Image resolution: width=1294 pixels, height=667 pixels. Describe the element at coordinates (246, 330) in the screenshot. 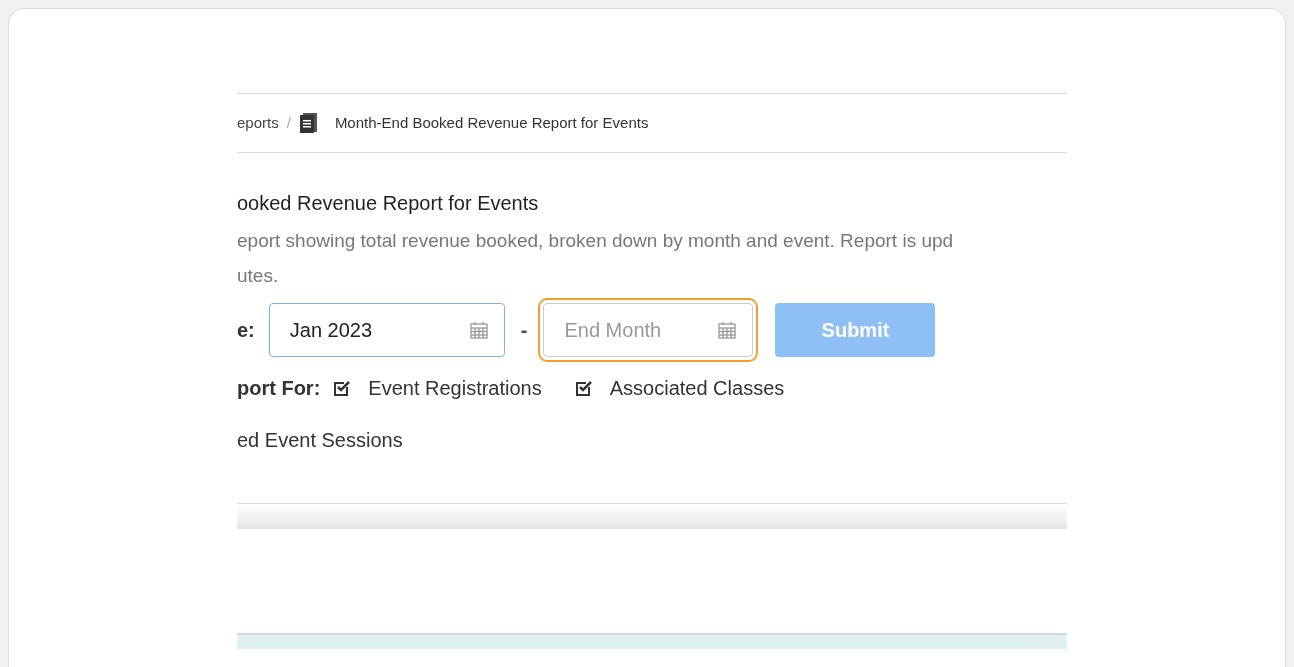

I see `field-label: e:` at that location.